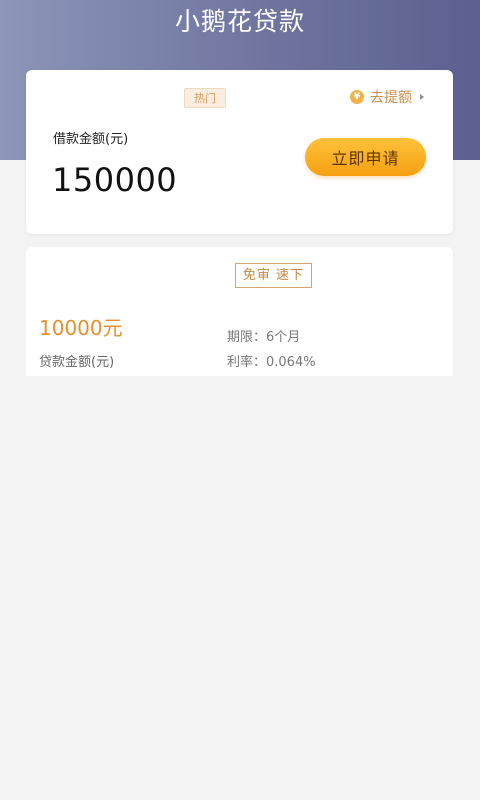 Image resolution: width=480 pixels, height=800 pixels. Describe the element at coordinates (205, 98) in the screenshot. I see `hot-badge: 热门` at that location.